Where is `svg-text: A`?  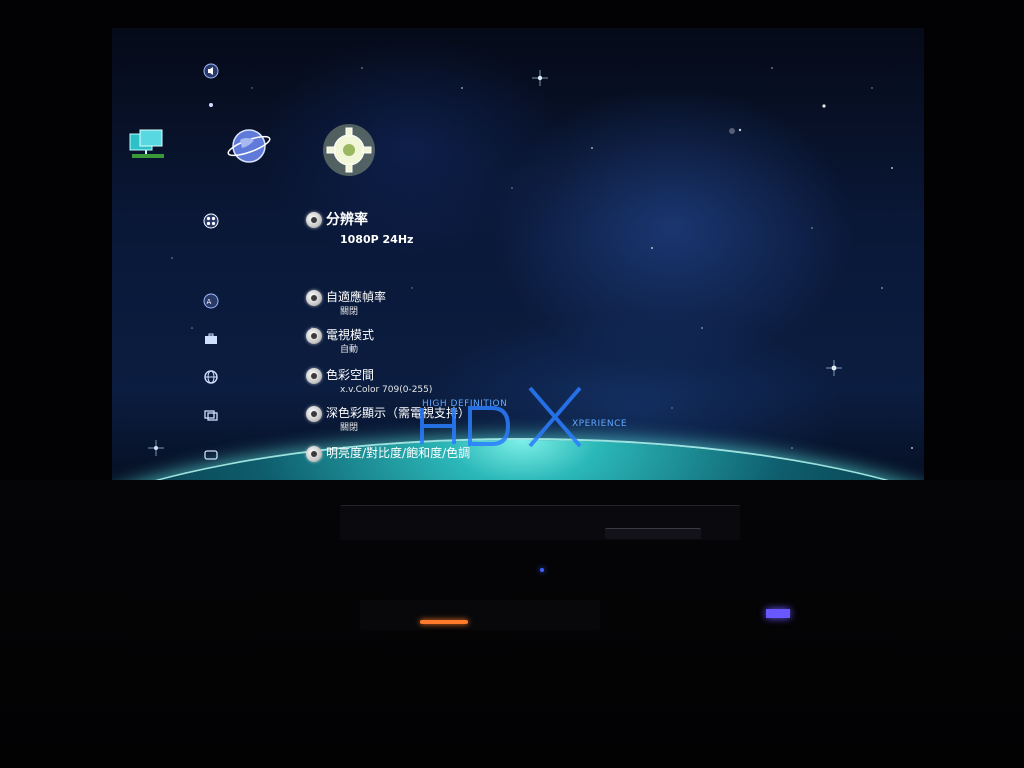 svg-text: A is located at coordinates (209, 302).